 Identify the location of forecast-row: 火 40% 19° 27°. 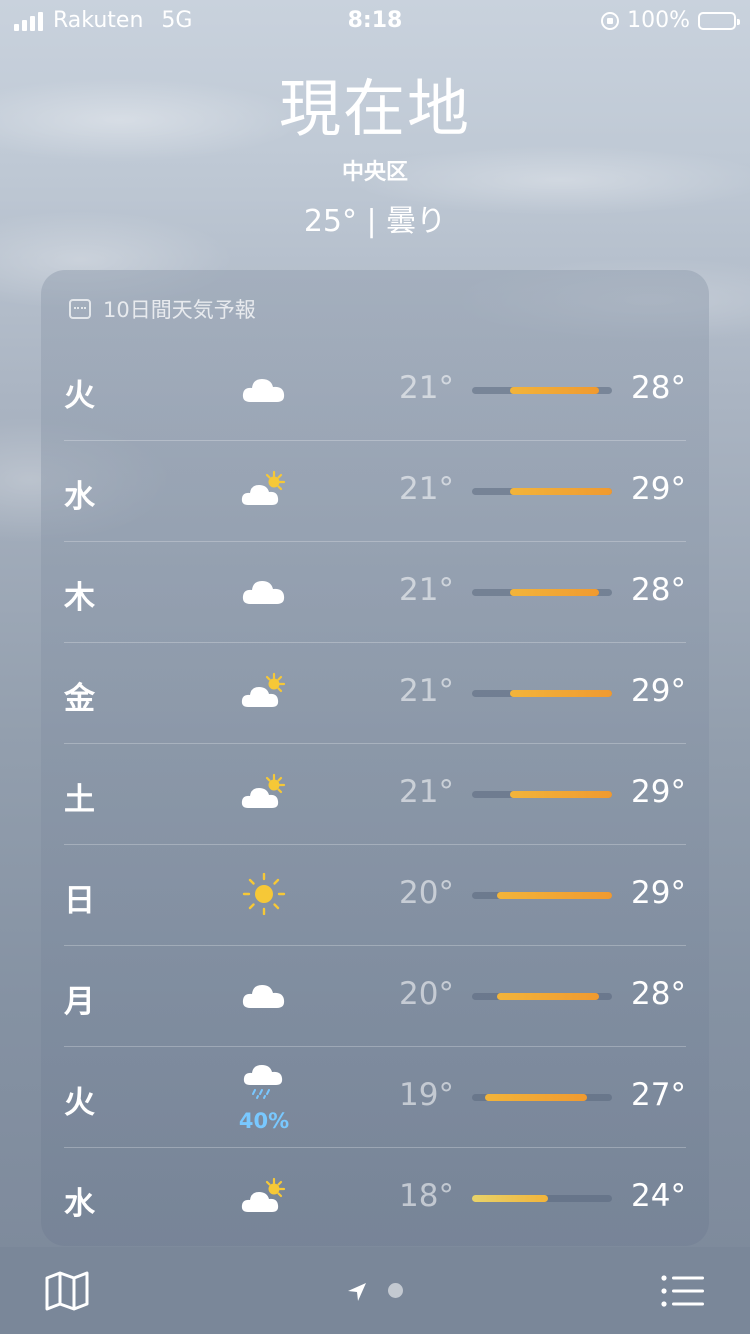
(375, 1097).